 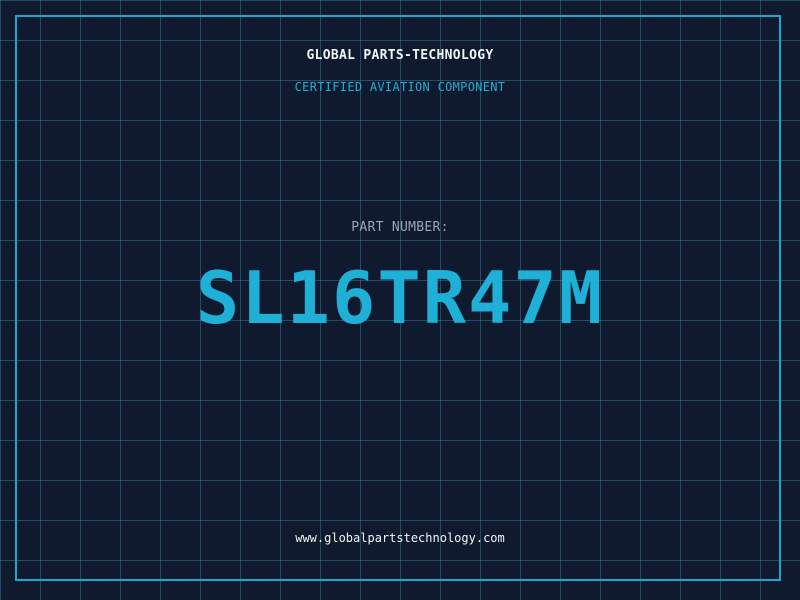 I want to click on company-name: GLOBAL PARTS-TECHNOLOGY, so click(x=400, y=55).